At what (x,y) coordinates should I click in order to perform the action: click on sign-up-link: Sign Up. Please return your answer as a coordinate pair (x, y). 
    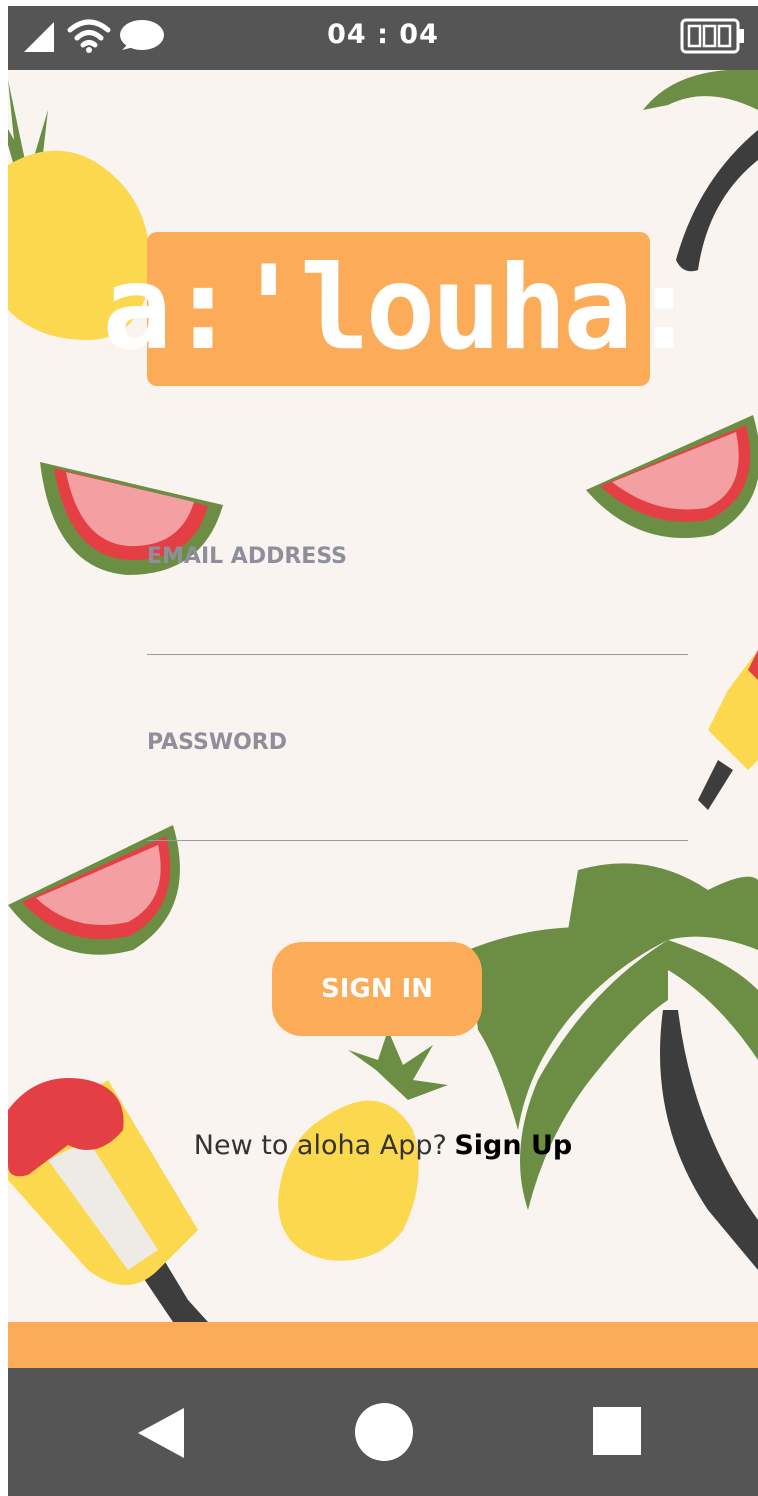
    Looking at the image, I should click on (513, 1145).